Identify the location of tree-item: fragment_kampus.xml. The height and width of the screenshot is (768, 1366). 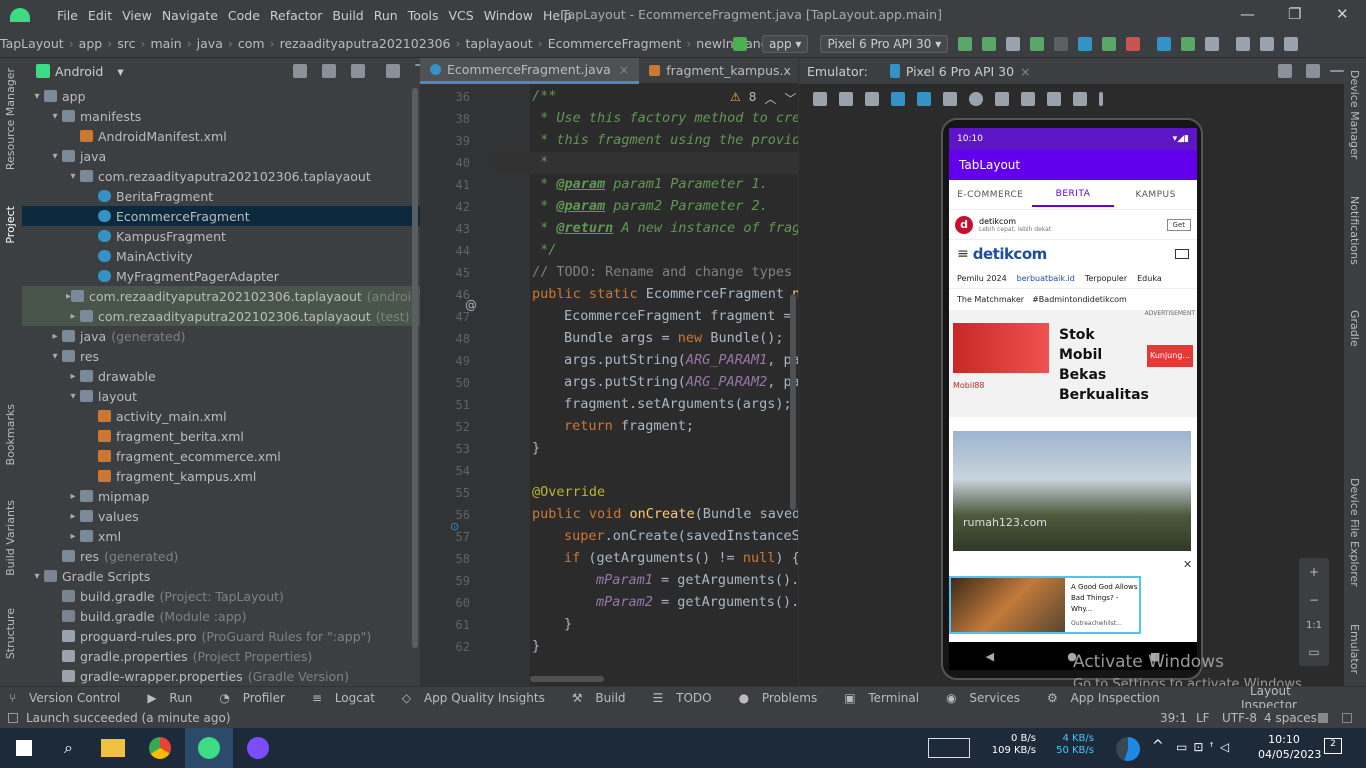
(221, 476).